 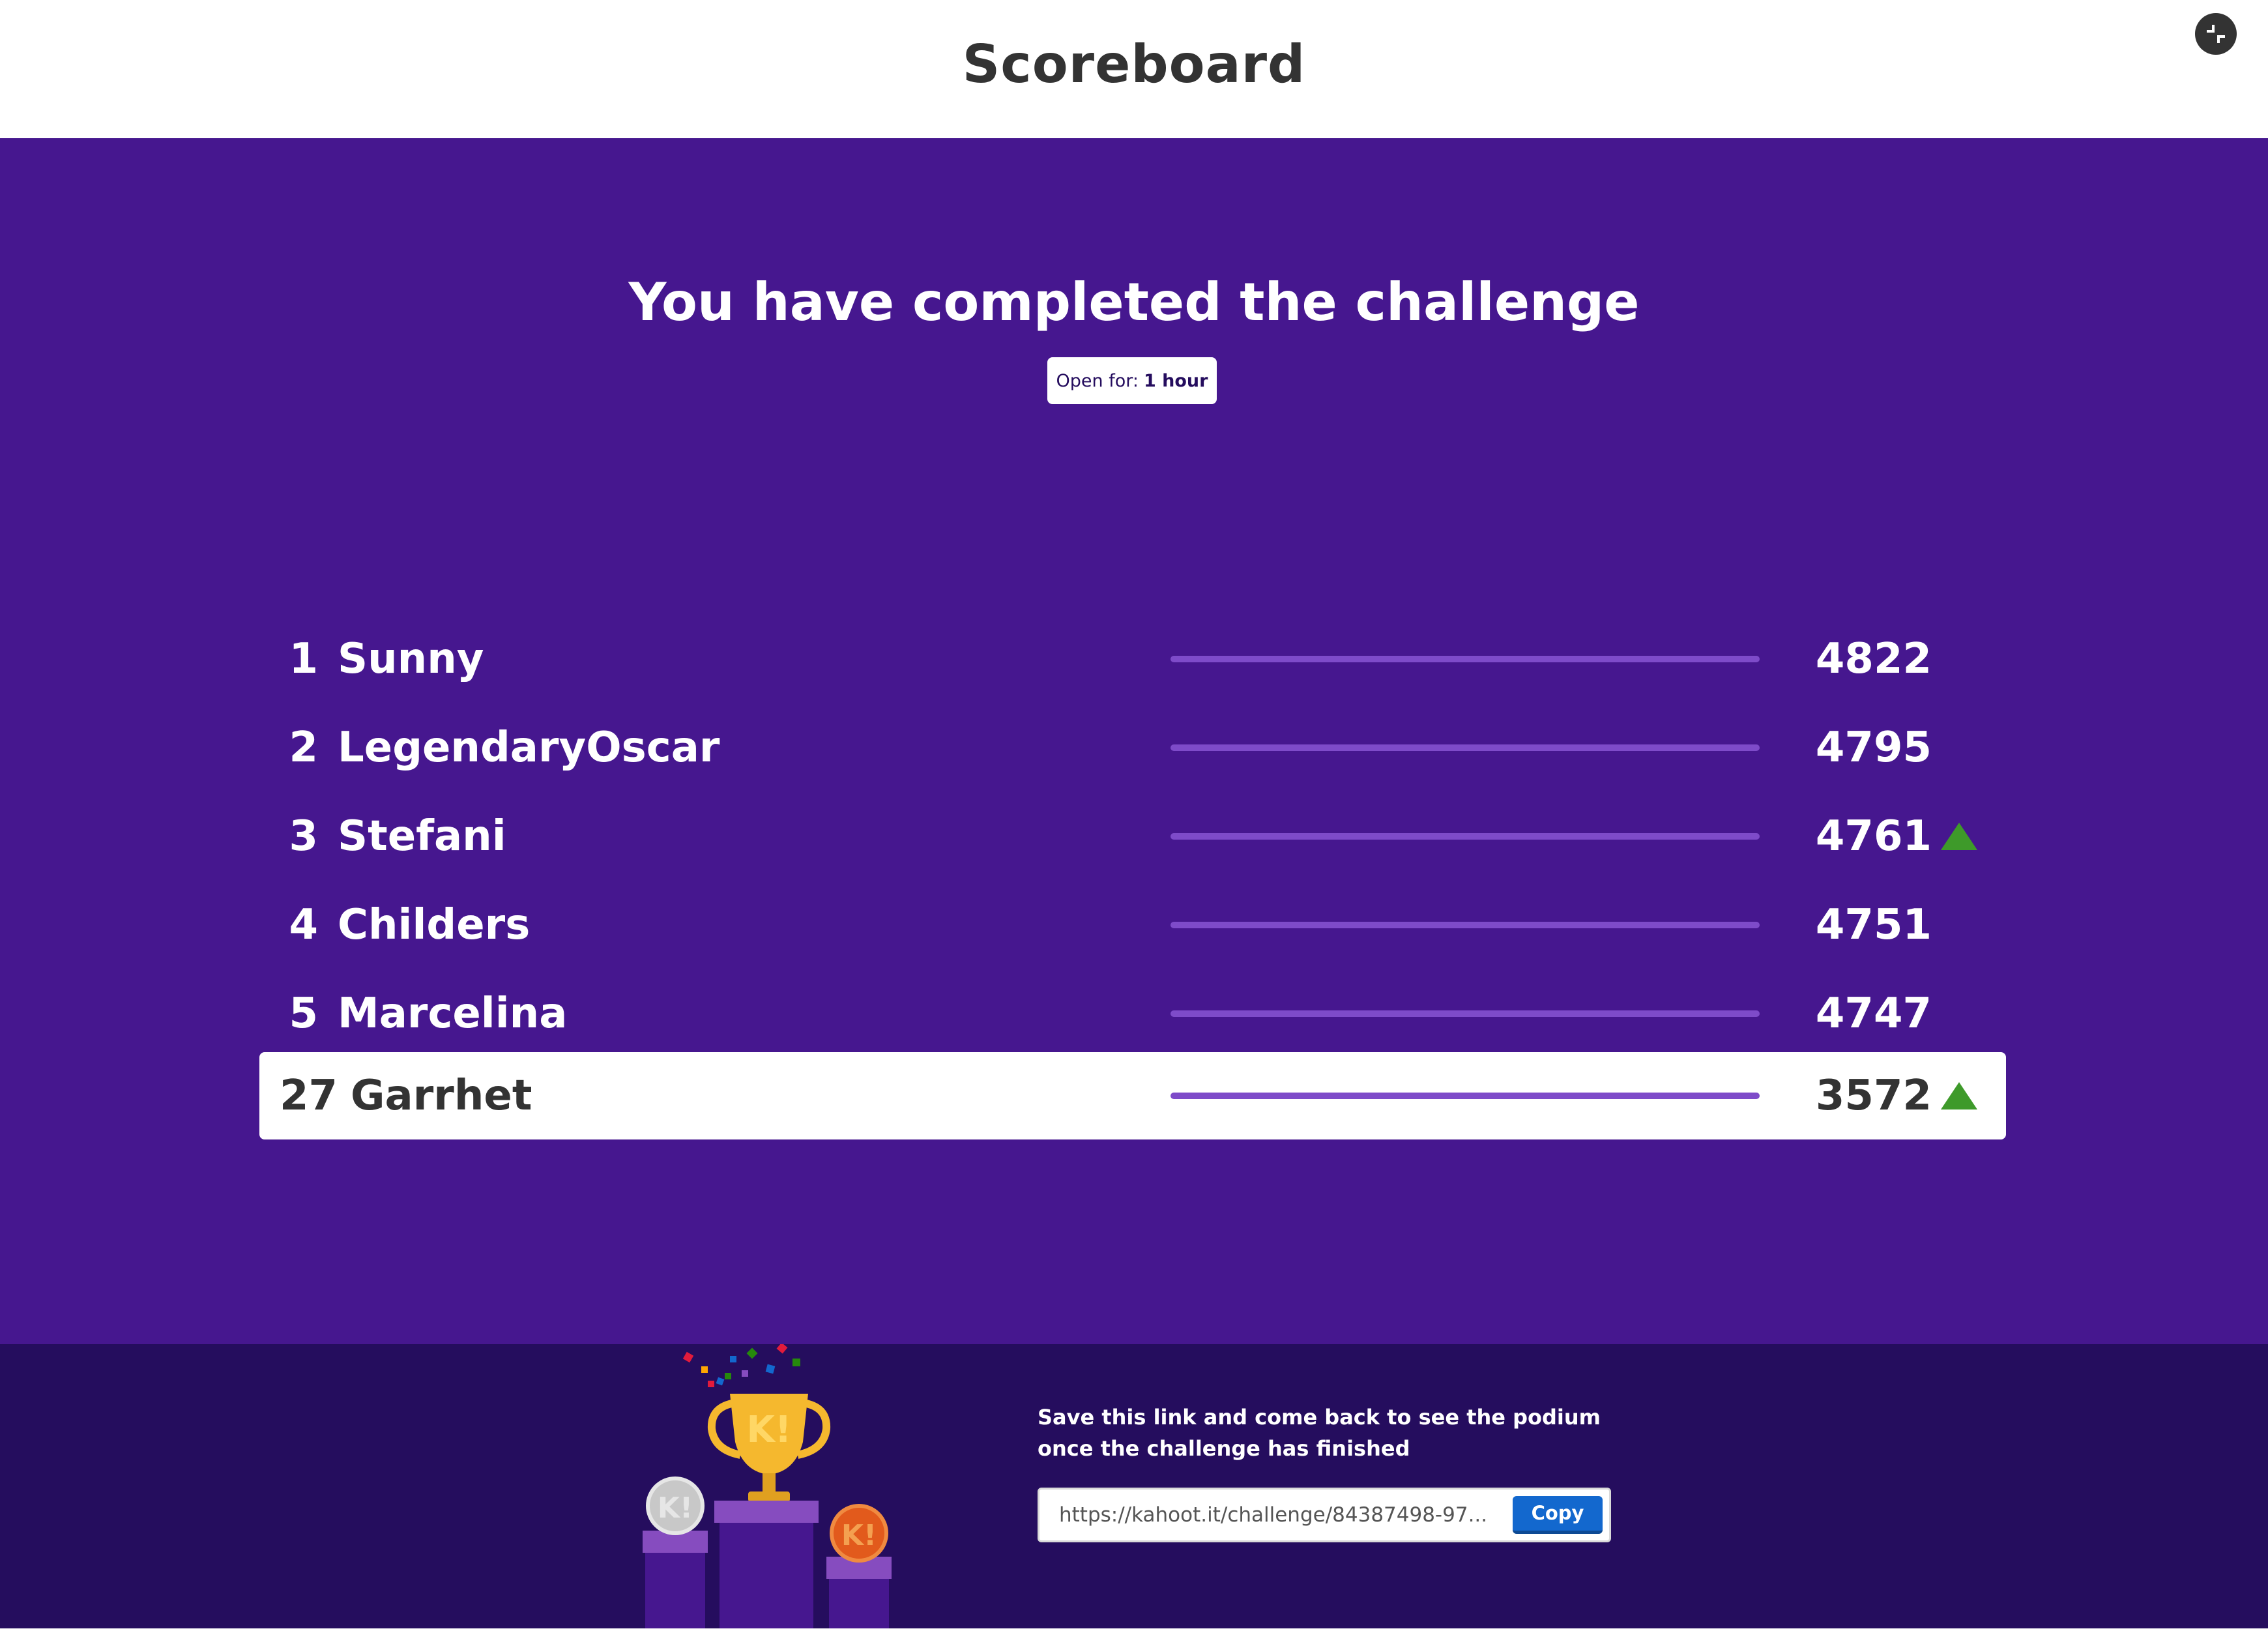 I want to click on leaderboard-row: 2 LegendaryOscar 4795, so click(x=1132, y=747).